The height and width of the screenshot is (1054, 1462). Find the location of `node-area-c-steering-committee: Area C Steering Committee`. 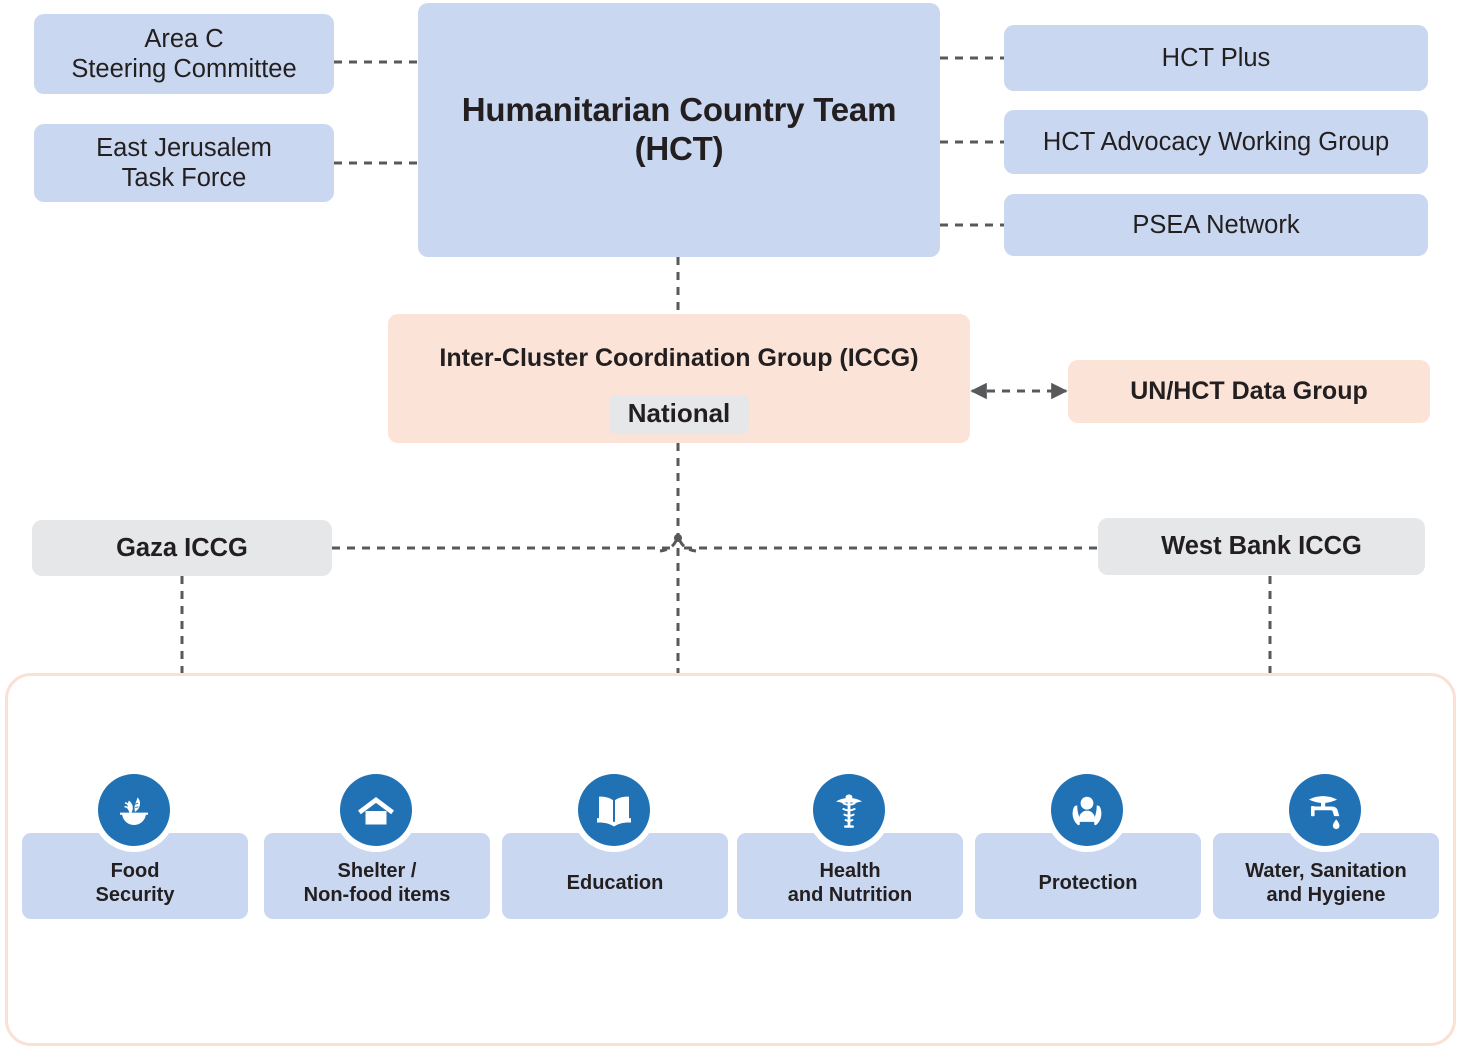

node-area-c-steering-committee: Area C Steering Committee is located at coordinates (184, 54).